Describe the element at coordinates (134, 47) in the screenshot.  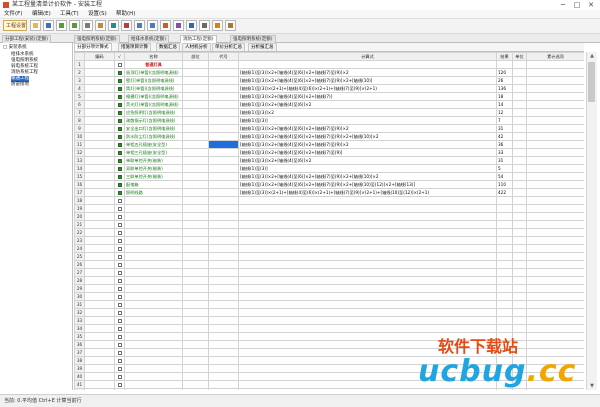
I see `sub-tab-2: 措施项目计算` at that location.